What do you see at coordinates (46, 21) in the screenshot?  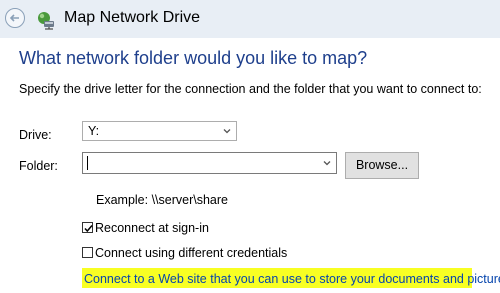 I see `network-drive-icon` at bounding box center [46, 21].